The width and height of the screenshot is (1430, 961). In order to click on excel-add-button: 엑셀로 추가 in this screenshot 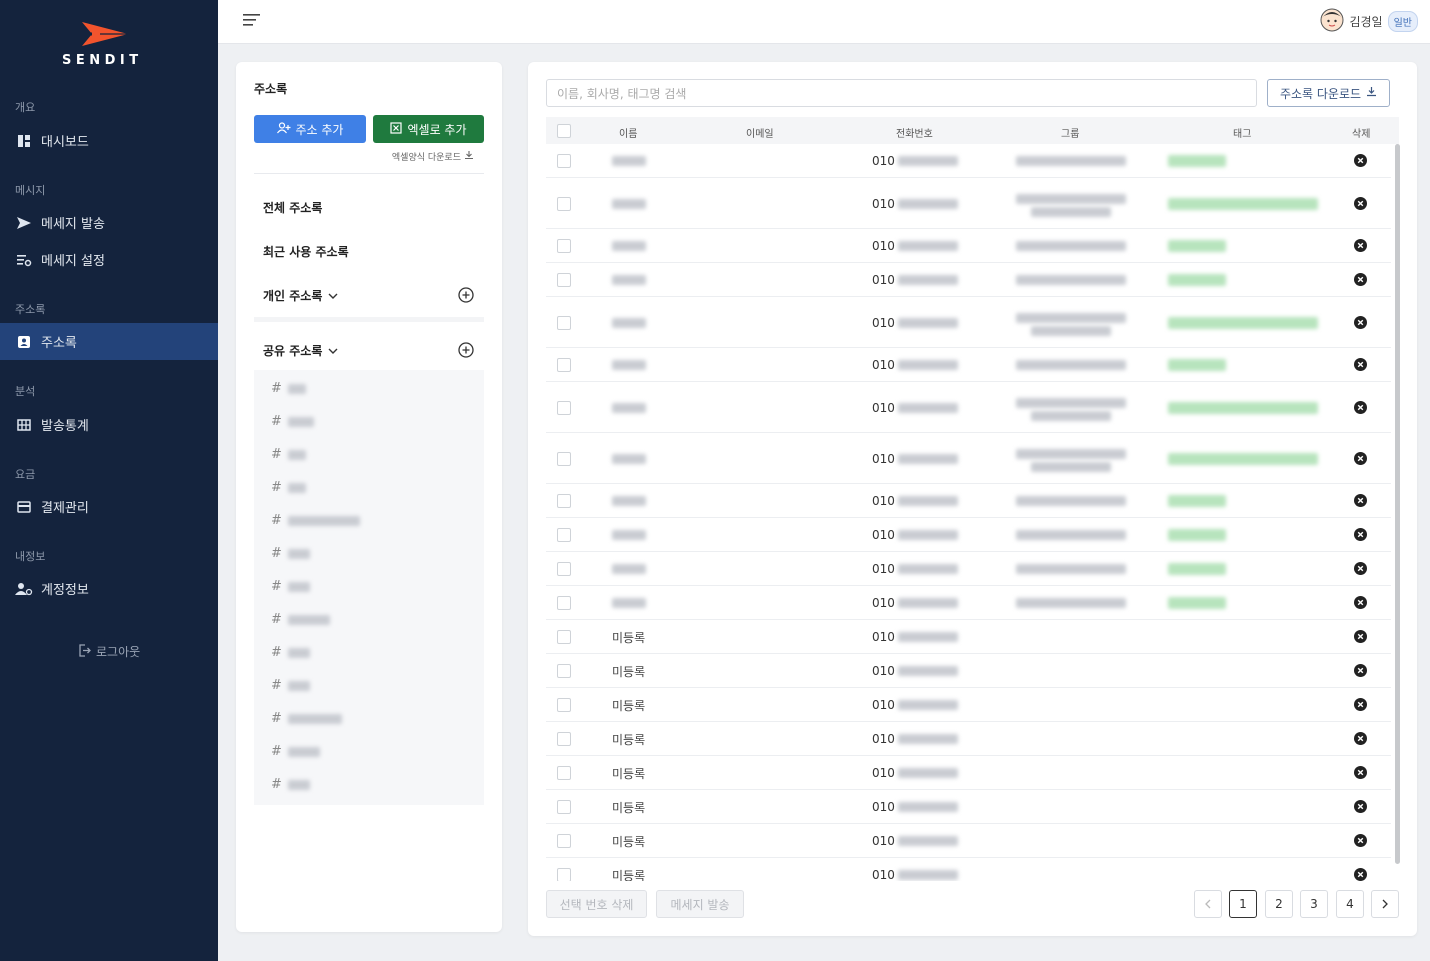, I will do `click(428, 129)`.